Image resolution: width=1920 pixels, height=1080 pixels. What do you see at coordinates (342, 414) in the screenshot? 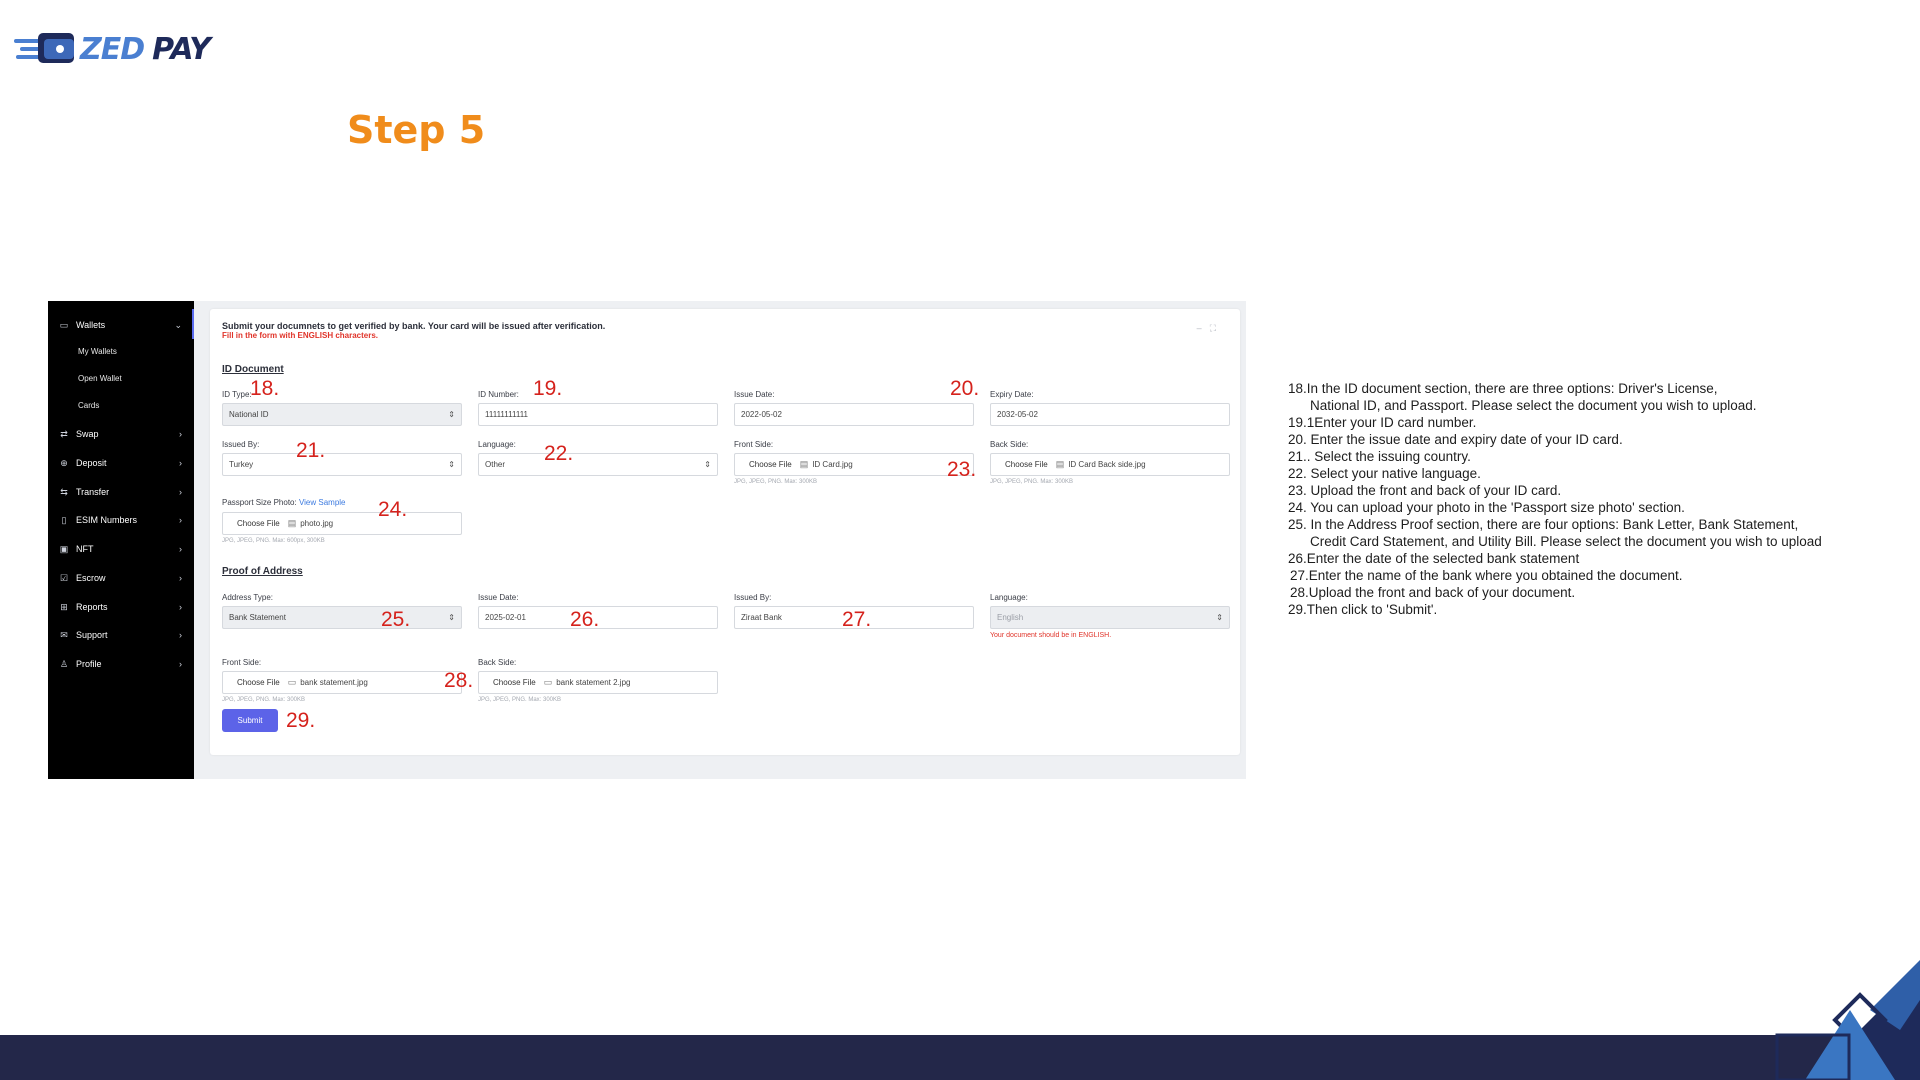
I see `id-type-select: National ID ⇕` at bounding box center [342, 414].